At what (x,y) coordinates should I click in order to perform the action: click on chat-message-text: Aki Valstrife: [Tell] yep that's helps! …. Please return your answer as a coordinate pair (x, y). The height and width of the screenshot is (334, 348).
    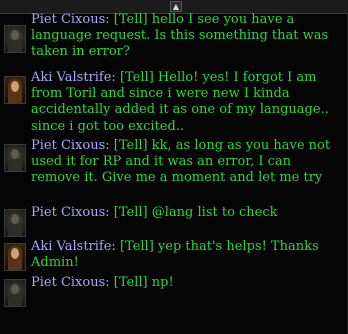
    Looking at the image, I should click on (186, 255).